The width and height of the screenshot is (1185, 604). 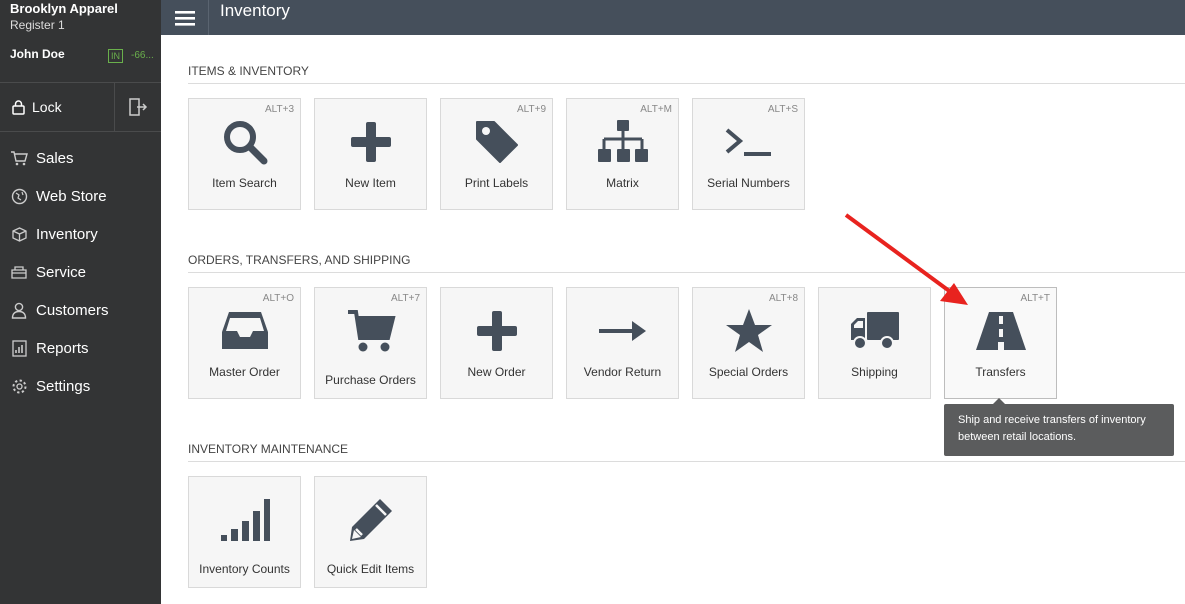 What do you see at coordinates (874, 372) in the screenshot?
I see `tile-label: Shipping` at bounding box center [874, 372].